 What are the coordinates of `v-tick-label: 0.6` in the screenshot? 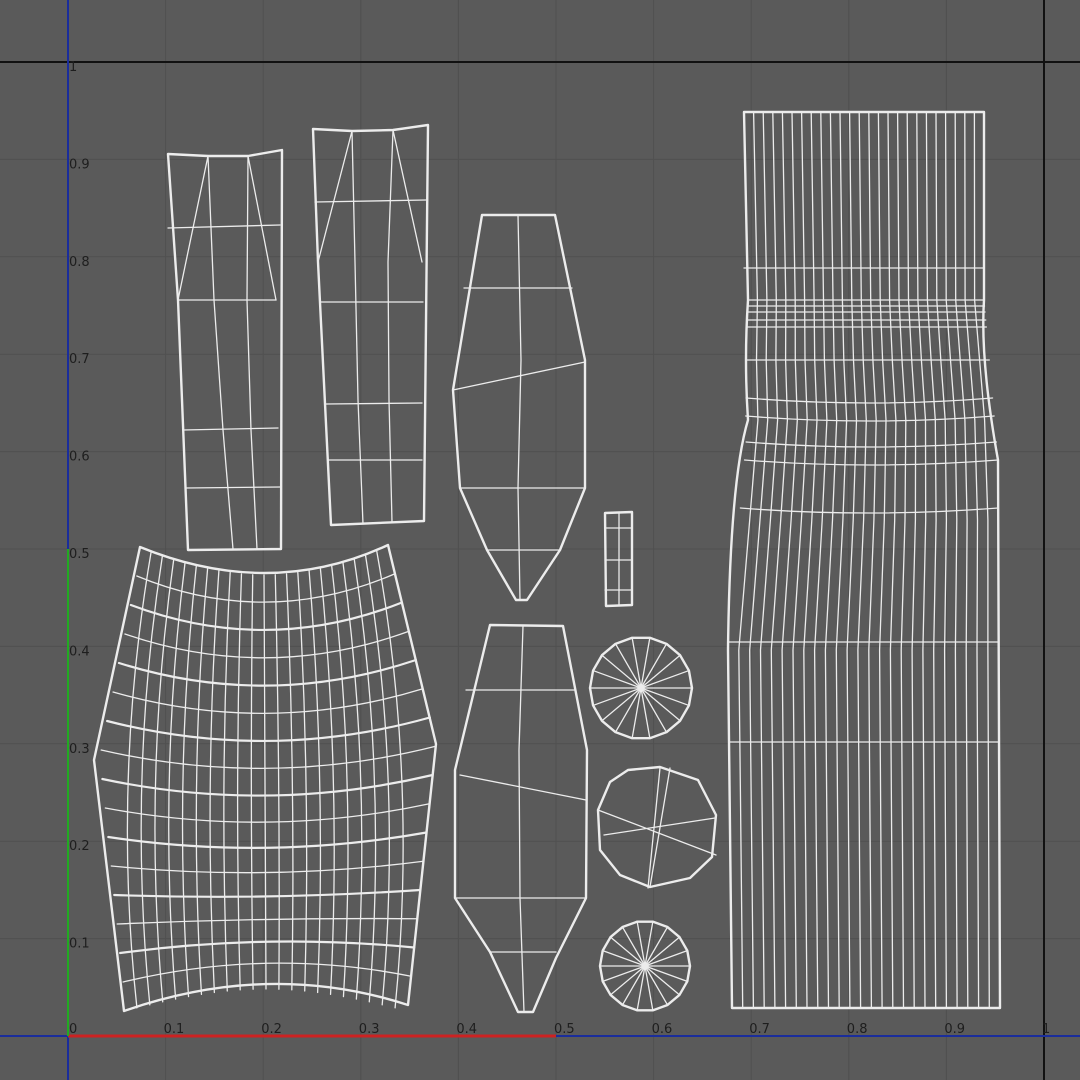 It's located at (79, 457).